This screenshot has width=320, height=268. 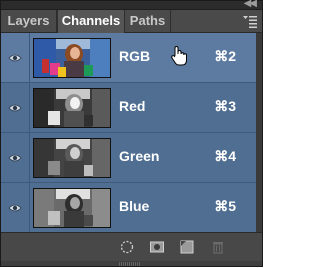 I want to click on bottom-toolbar, so click(x=131, y=246).